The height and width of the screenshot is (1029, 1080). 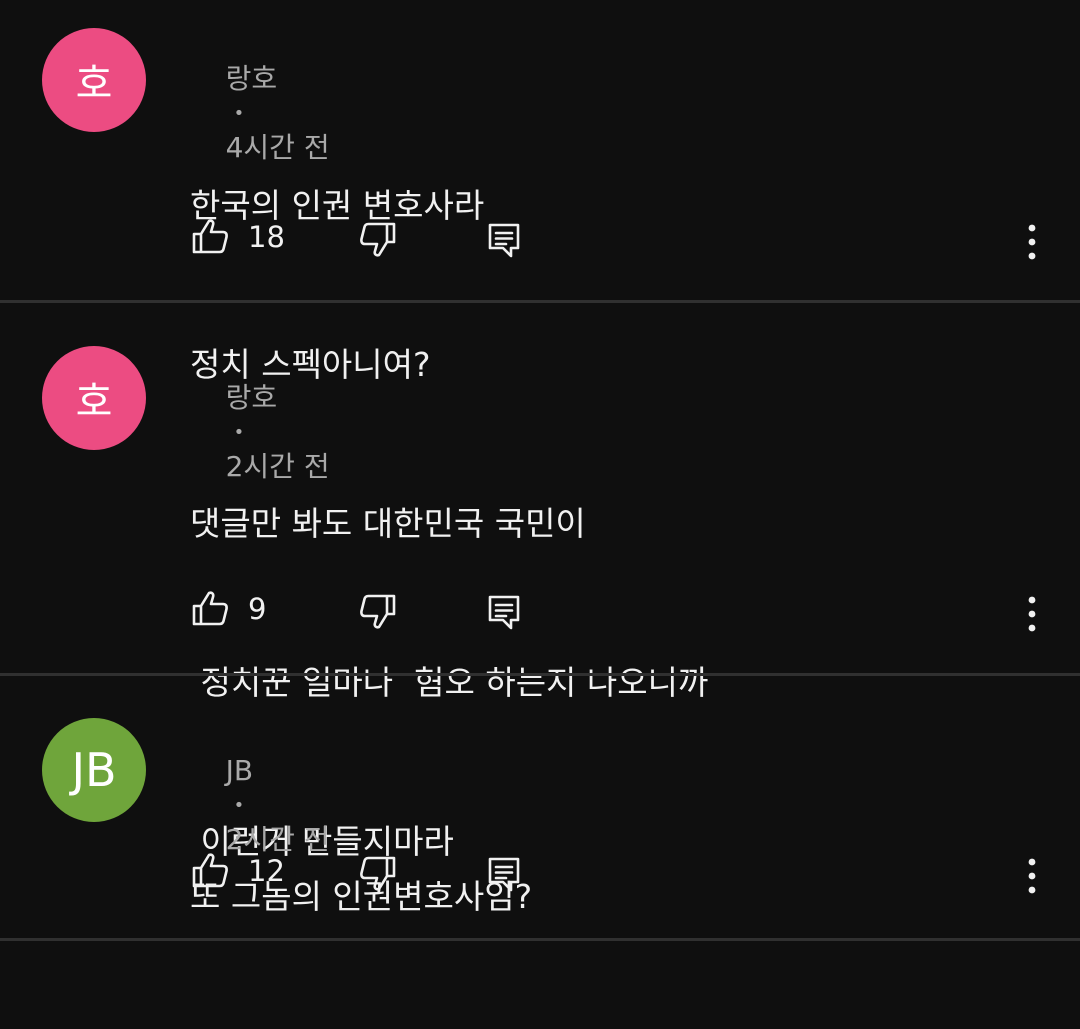 I want to click on like-button: 18, so click(x=237, y=237).